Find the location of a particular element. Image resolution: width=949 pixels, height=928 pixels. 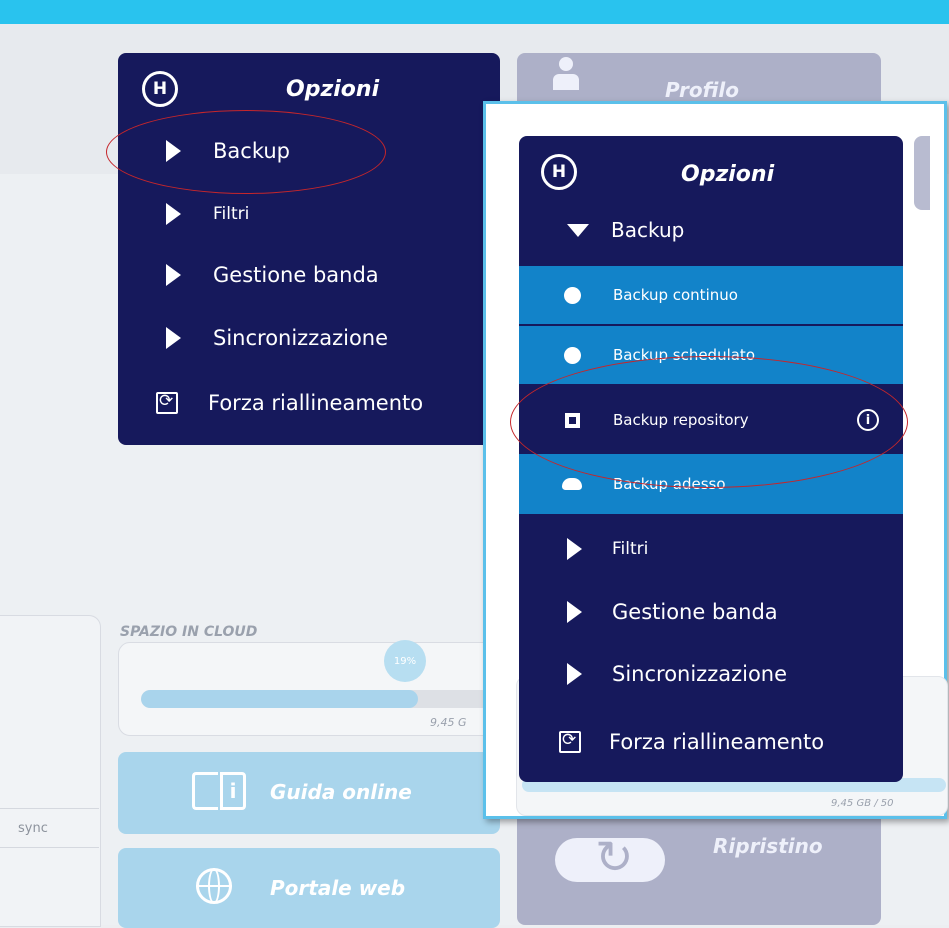

cloud-restore-icon is located at coordinates (615, 854).